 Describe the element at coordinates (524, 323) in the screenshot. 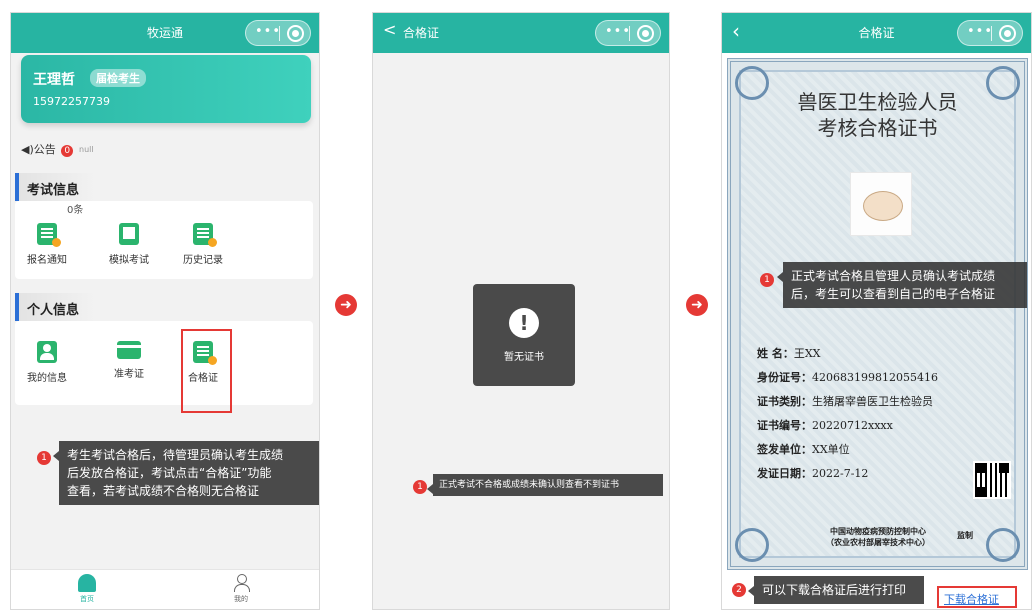

I see `exclamation-icon: !` at that location.